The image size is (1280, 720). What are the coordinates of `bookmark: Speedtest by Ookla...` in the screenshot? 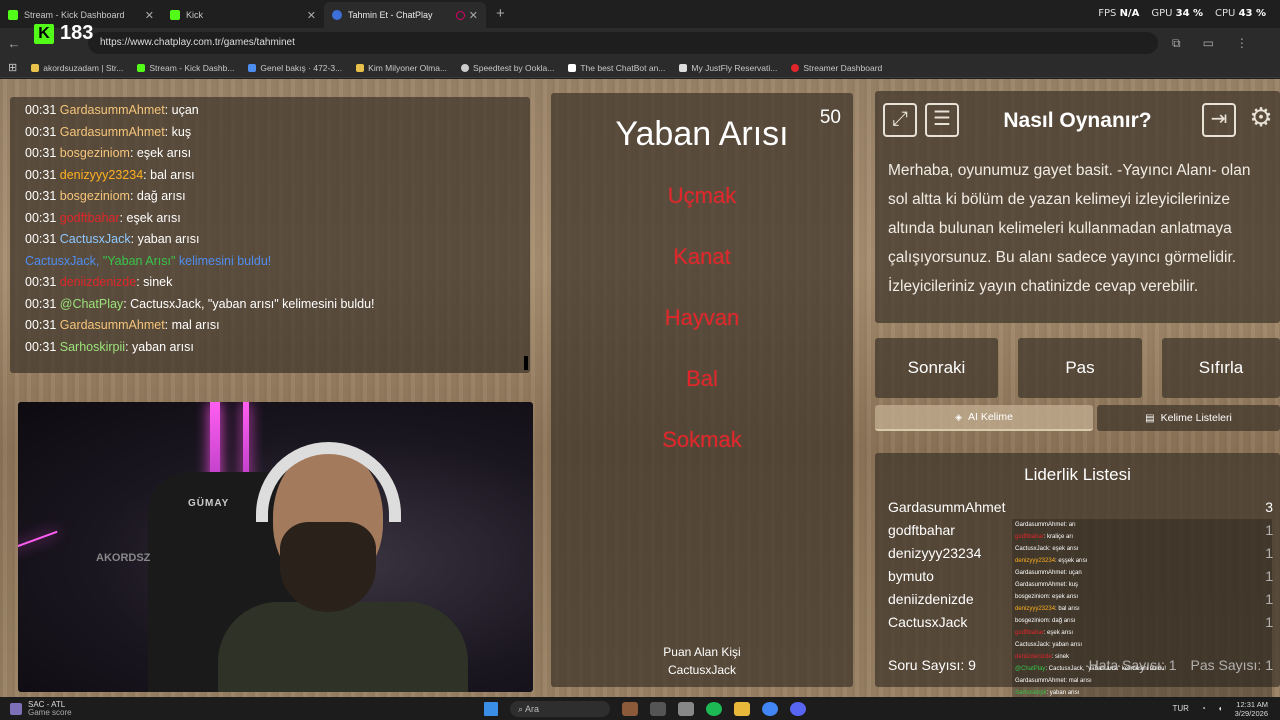 It's located at (507, 68).